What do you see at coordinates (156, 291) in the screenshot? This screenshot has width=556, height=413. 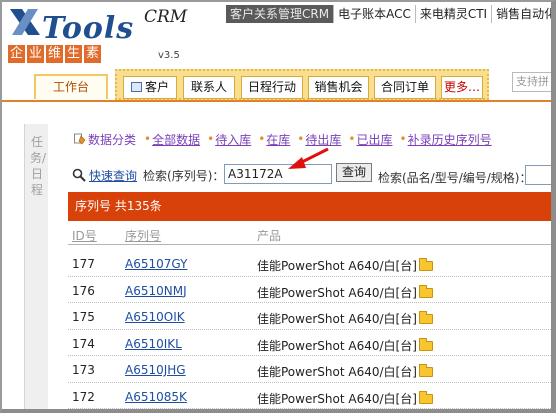 I see `cell-serial-link: A6510NMJ` at bounding box center [156, 291].